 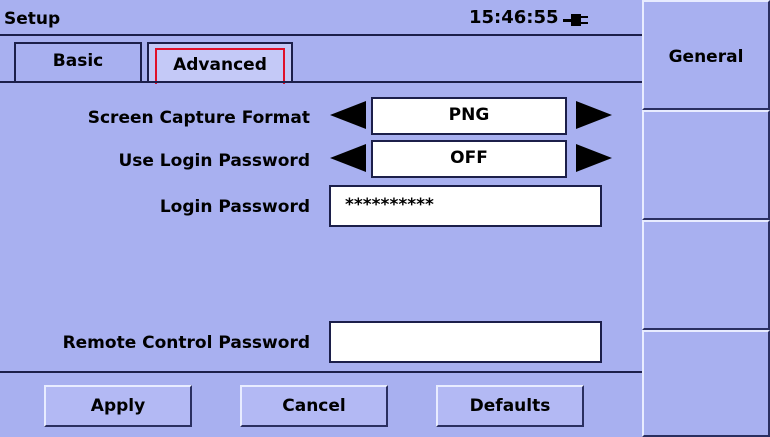 I want to click on softkey-general-label: General, so click(x=706, y=57).